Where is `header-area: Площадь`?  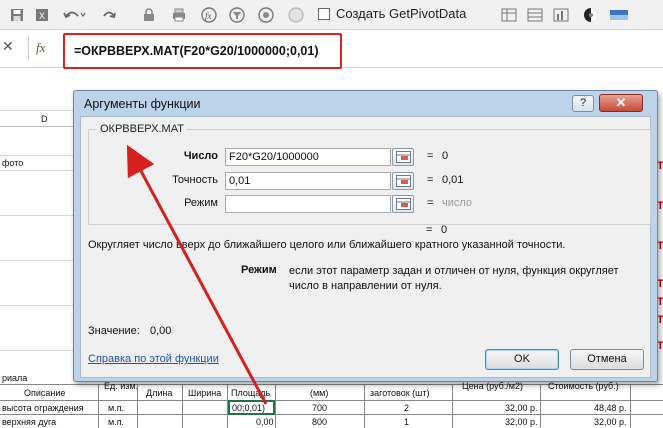 header-area: Площадь is located at coordinates (251, 393).